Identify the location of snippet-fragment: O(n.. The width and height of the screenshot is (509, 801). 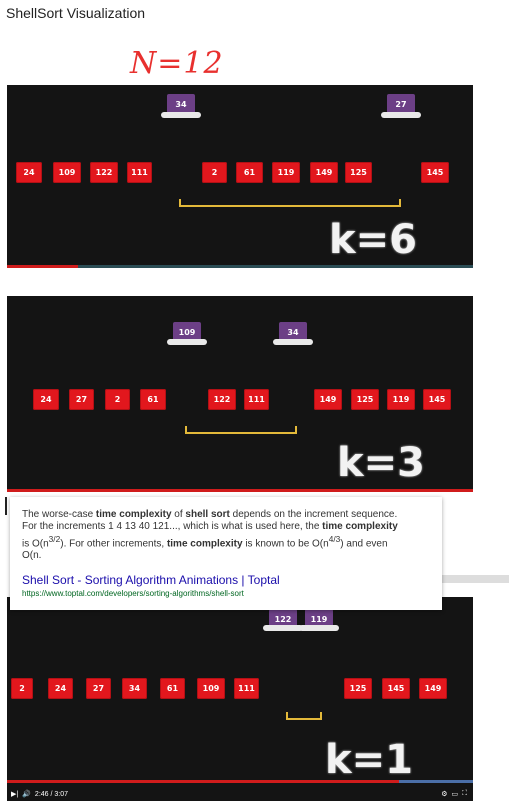
(32, 556).